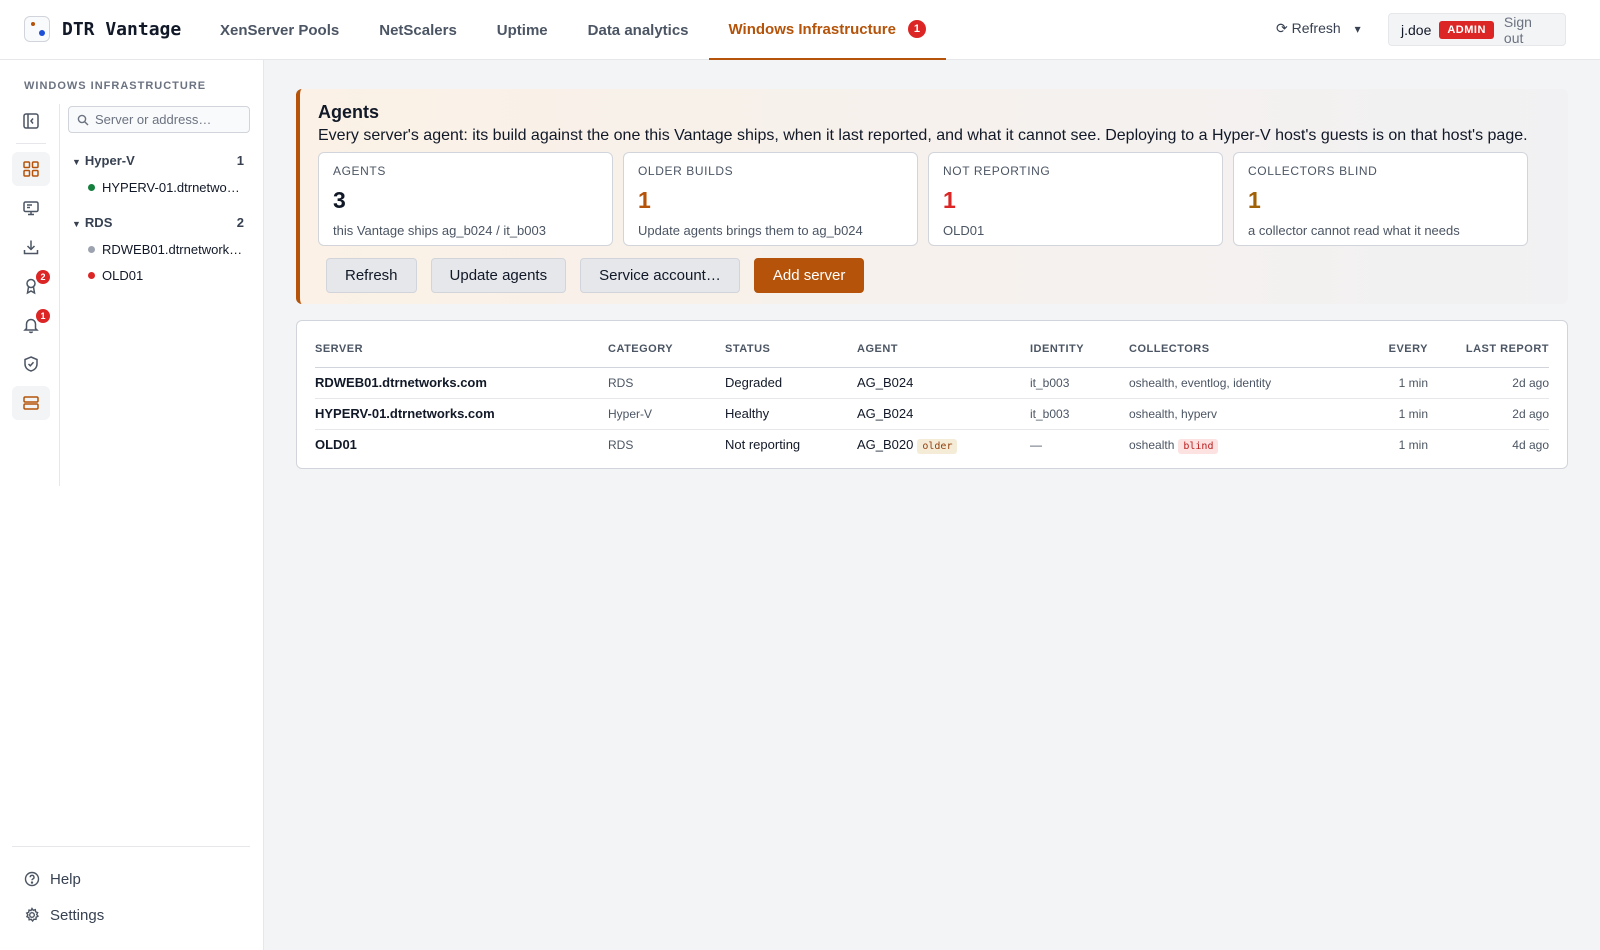  Describe the element at coordinates (418, 30) in the screenshot. I see `tab-netscalers: NetScalers` at that location.